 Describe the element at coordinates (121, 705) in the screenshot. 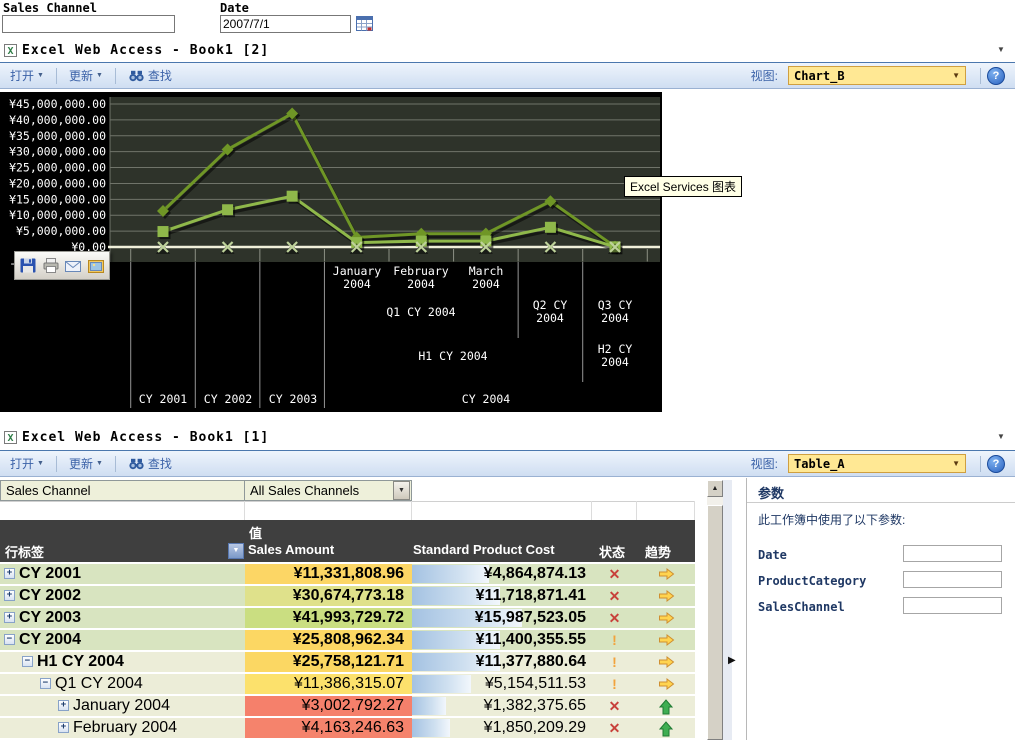

I see `row-label: January 2004` at that location.